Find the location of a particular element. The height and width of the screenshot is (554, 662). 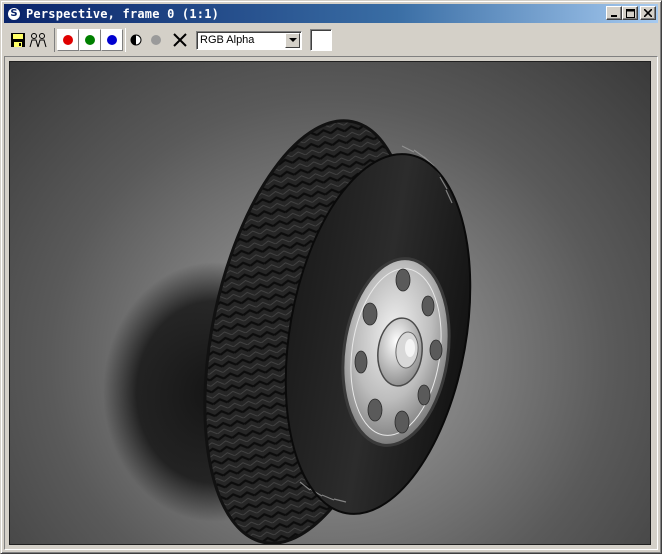

toolbar: RGB Alpha is located at coordinates (331, 40).